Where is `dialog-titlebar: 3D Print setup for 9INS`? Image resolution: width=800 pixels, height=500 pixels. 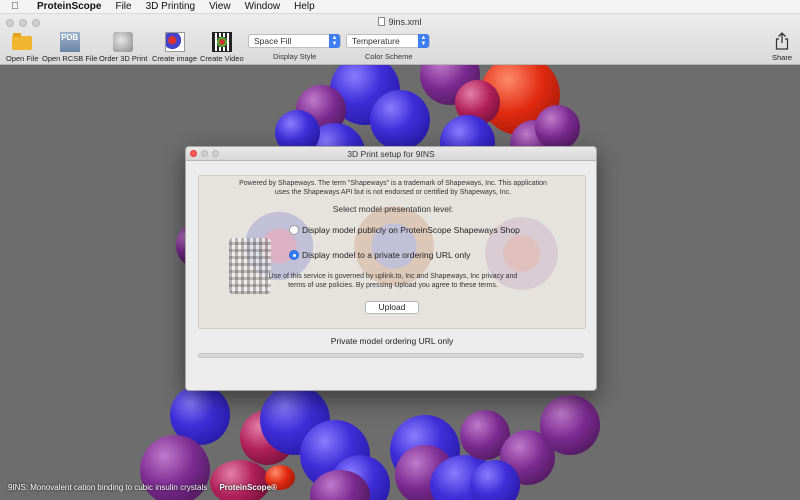
dialog-titlebar: 3D Print setup for 9INS is located at coordinates (391, 154).